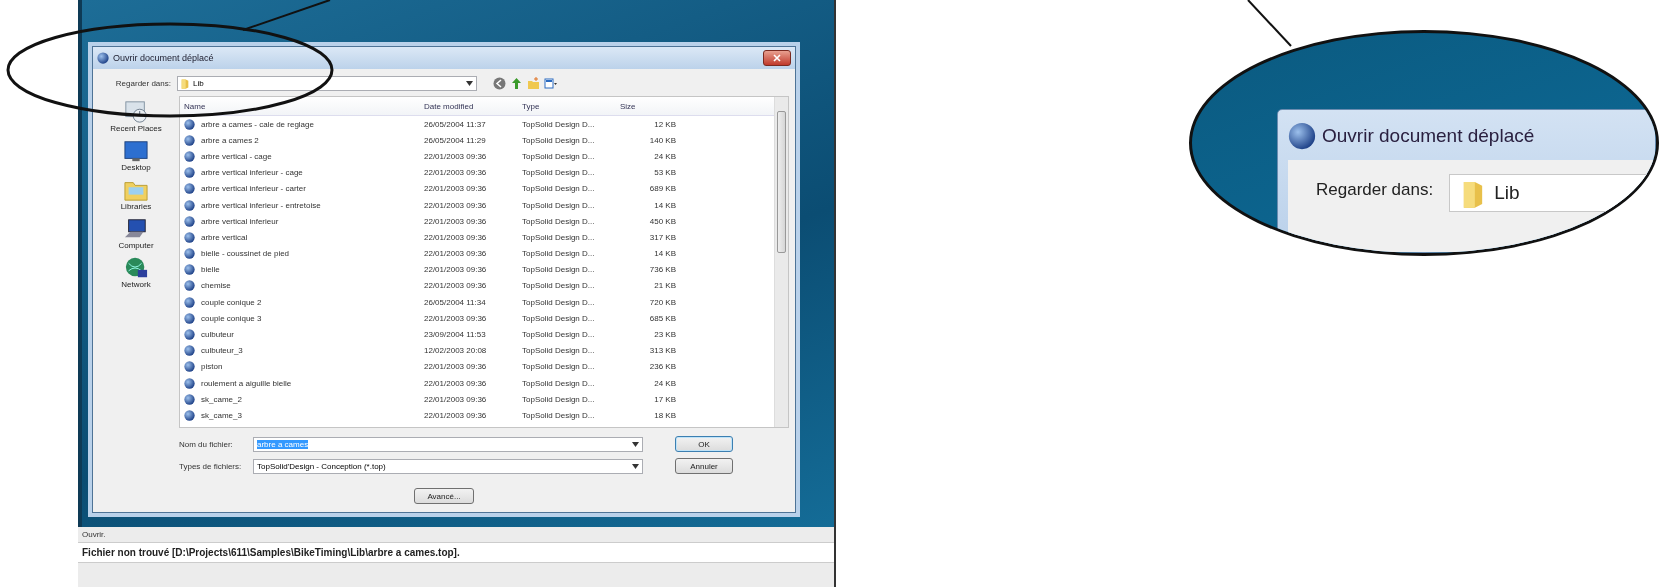 The image size is (1659, 587). Describe the element at coordinates (456, 552) in the screenshot. I see `error-message: Fichier non trouvé [D:\Projects\611\Samples\BikeTiming\Lib\arbre a cames.top].` at that location.